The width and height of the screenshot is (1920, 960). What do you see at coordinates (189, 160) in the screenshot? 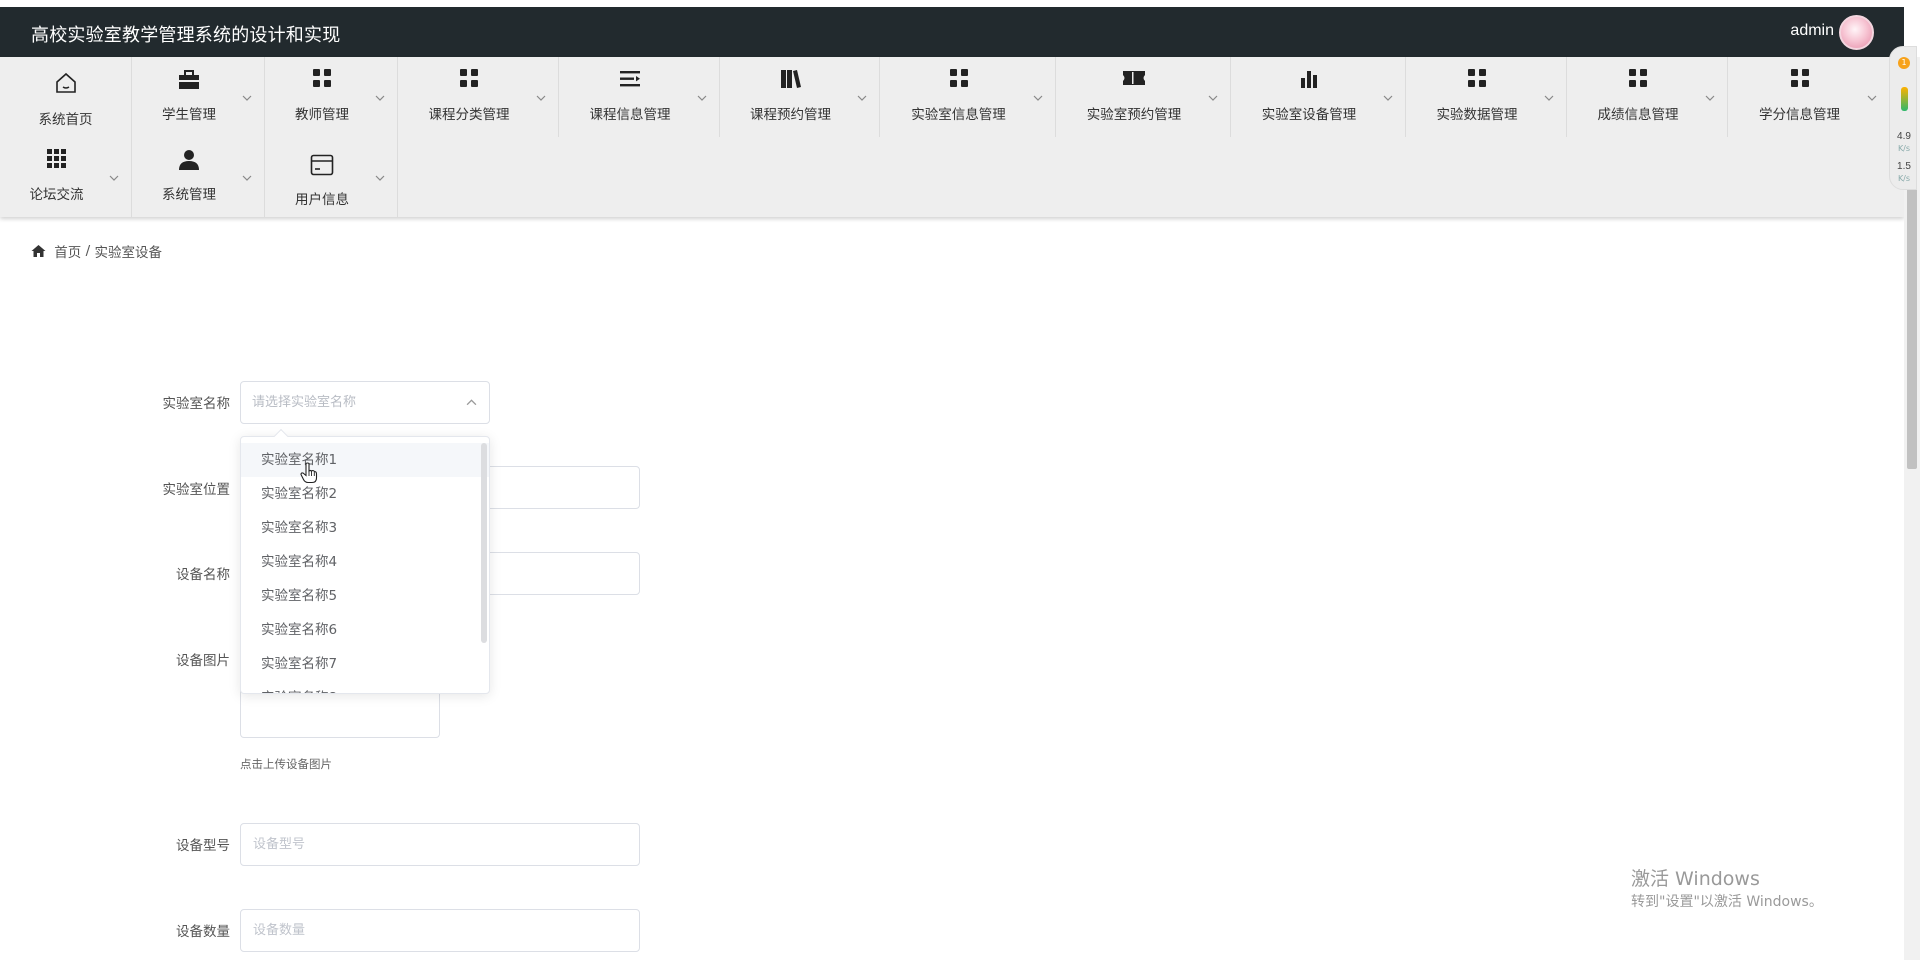
I see `user-icon` at bounding box center [189, 160].